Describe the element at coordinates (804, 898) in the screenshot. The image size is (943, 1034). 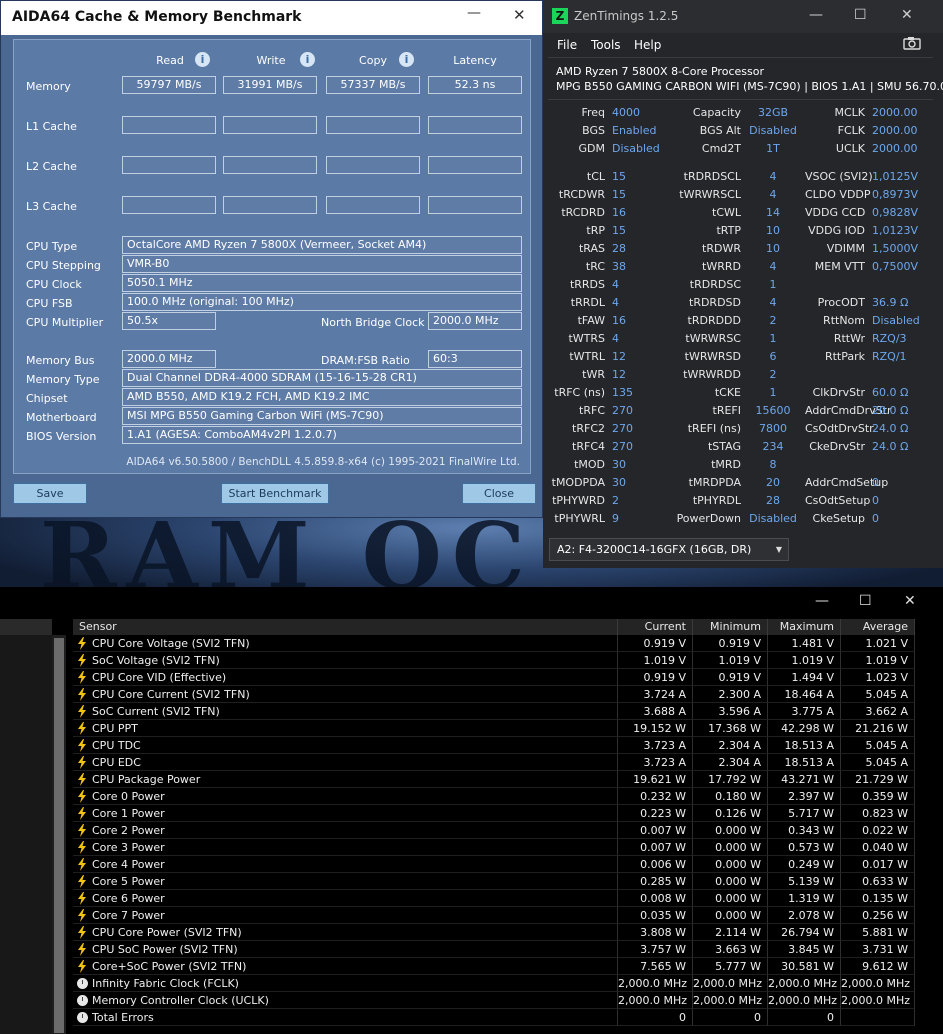
I see `sensor-max-value: 1.319 W` at that location.